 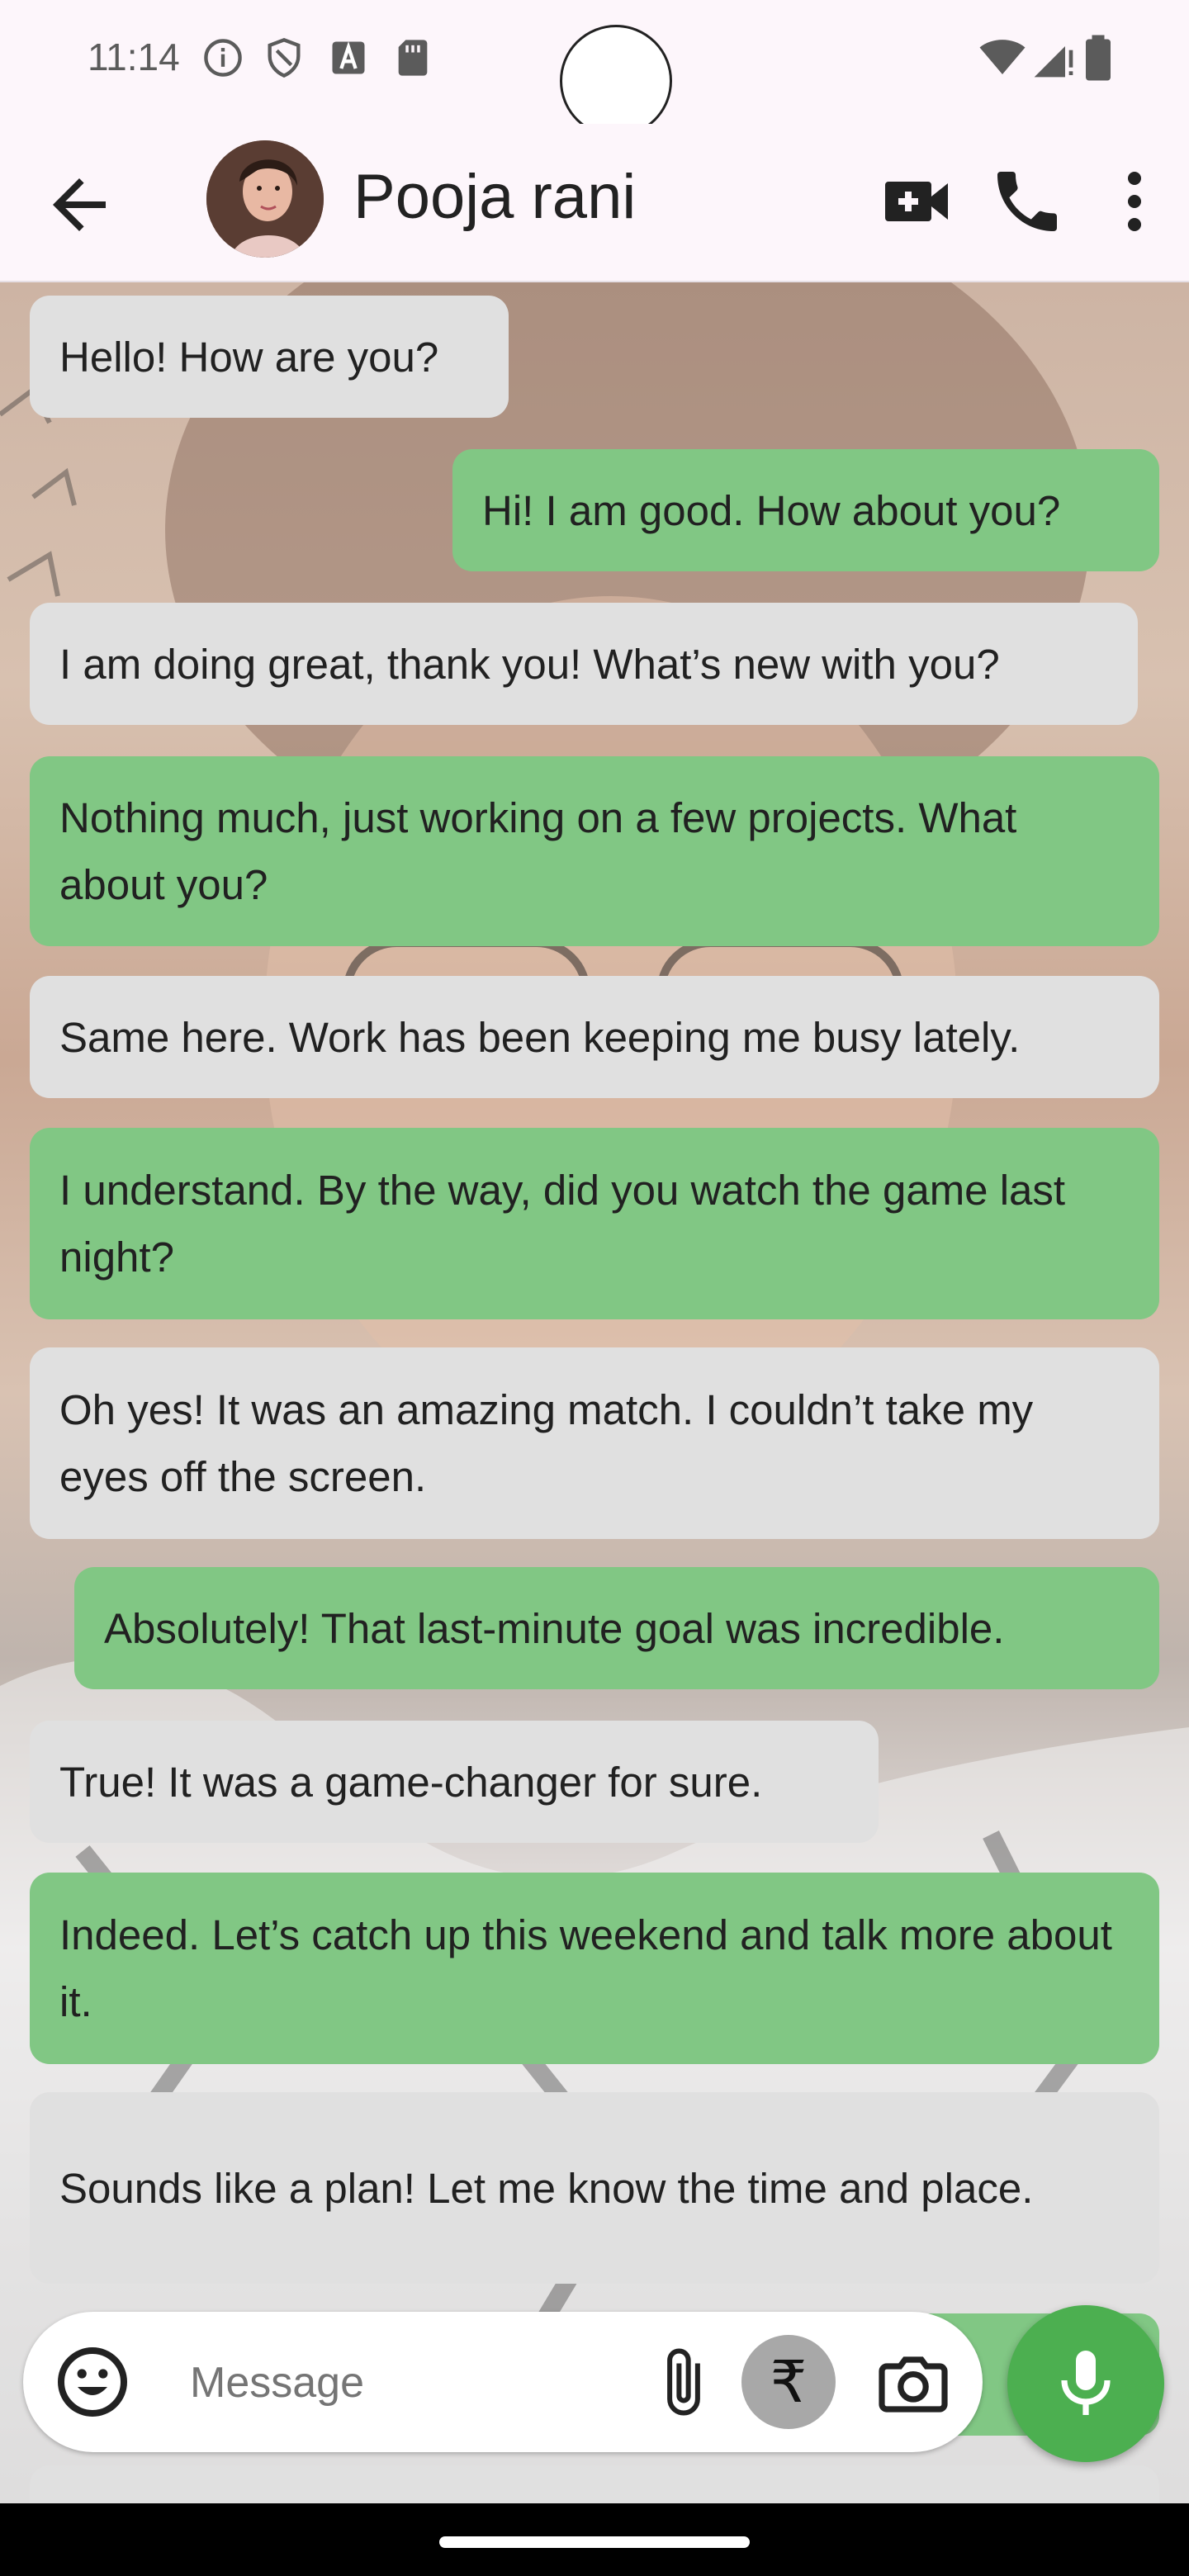 I want to click on avatar-image, so click(x=265, y=199).